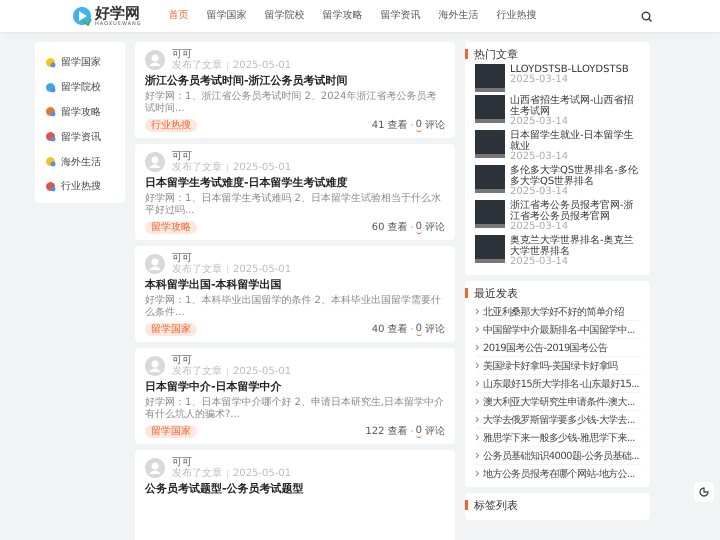 This screenshot has height=540, width=720. Describe the element at coordinates (295, 183) in the screenshot. I see `article-title: 日本留学生考试难度-日本留学生考试难度` at that location.